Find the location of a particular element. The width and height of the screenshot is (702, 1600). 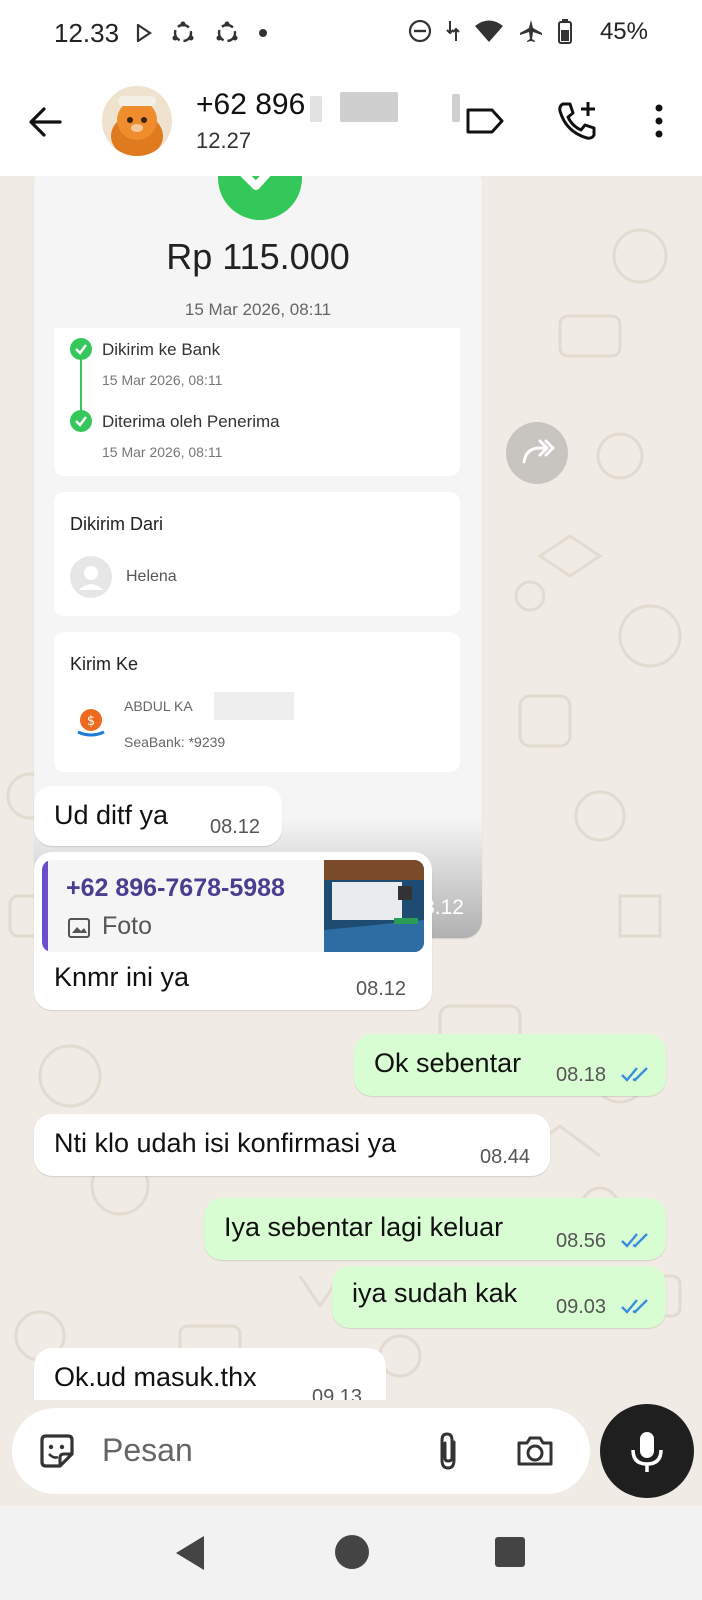

incoming-message: Nti klo udah isi konfirmasi ya 08.44 is located at coordinates (292, 1145).